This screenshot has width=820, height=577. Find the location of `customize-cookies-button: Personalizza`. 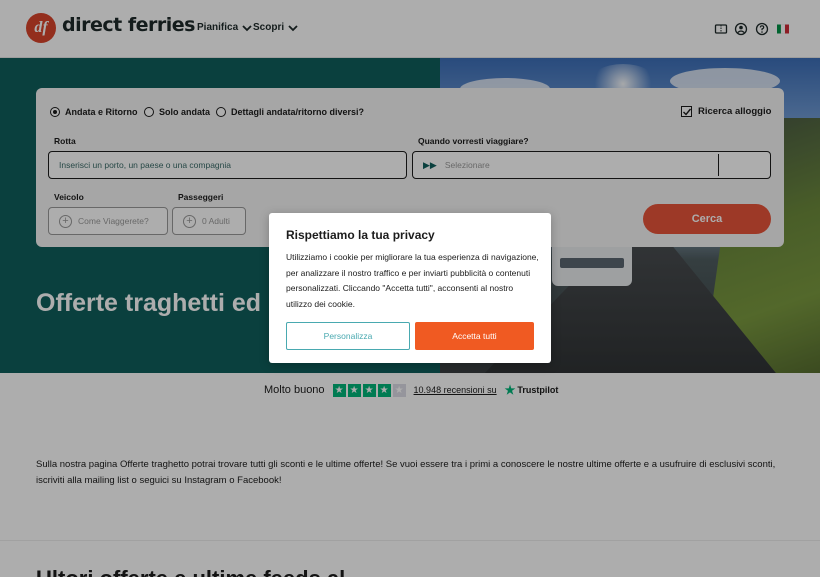

customize-cookies-button: Personalizza is located at coordinates (348, 336).